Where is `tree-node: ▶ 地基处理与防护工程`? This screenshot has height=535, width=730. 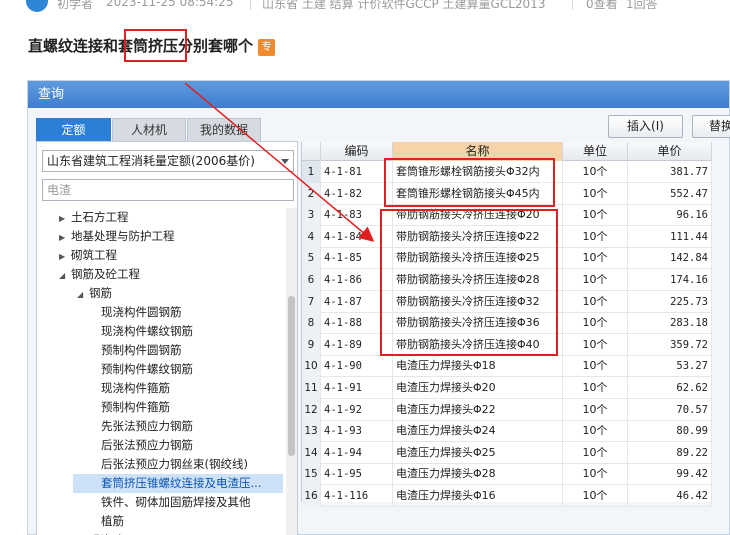 tree-node: ▶ 地基处理与防护工程 is located at coordinates (117, 236).